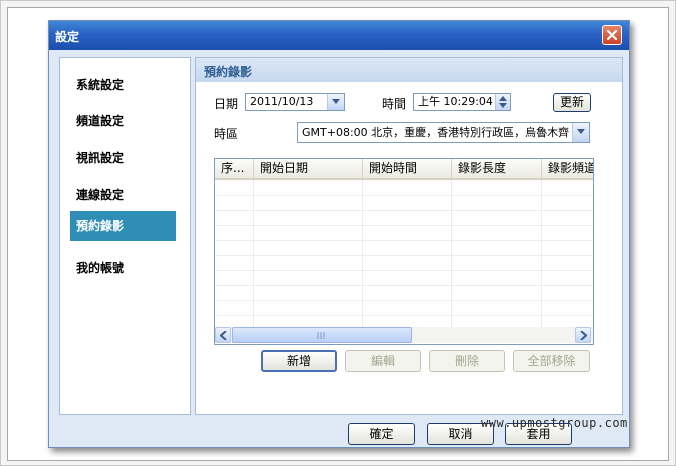 The image size is (676, 466). I want to click on chevron-left-icon, so click(223, 335).